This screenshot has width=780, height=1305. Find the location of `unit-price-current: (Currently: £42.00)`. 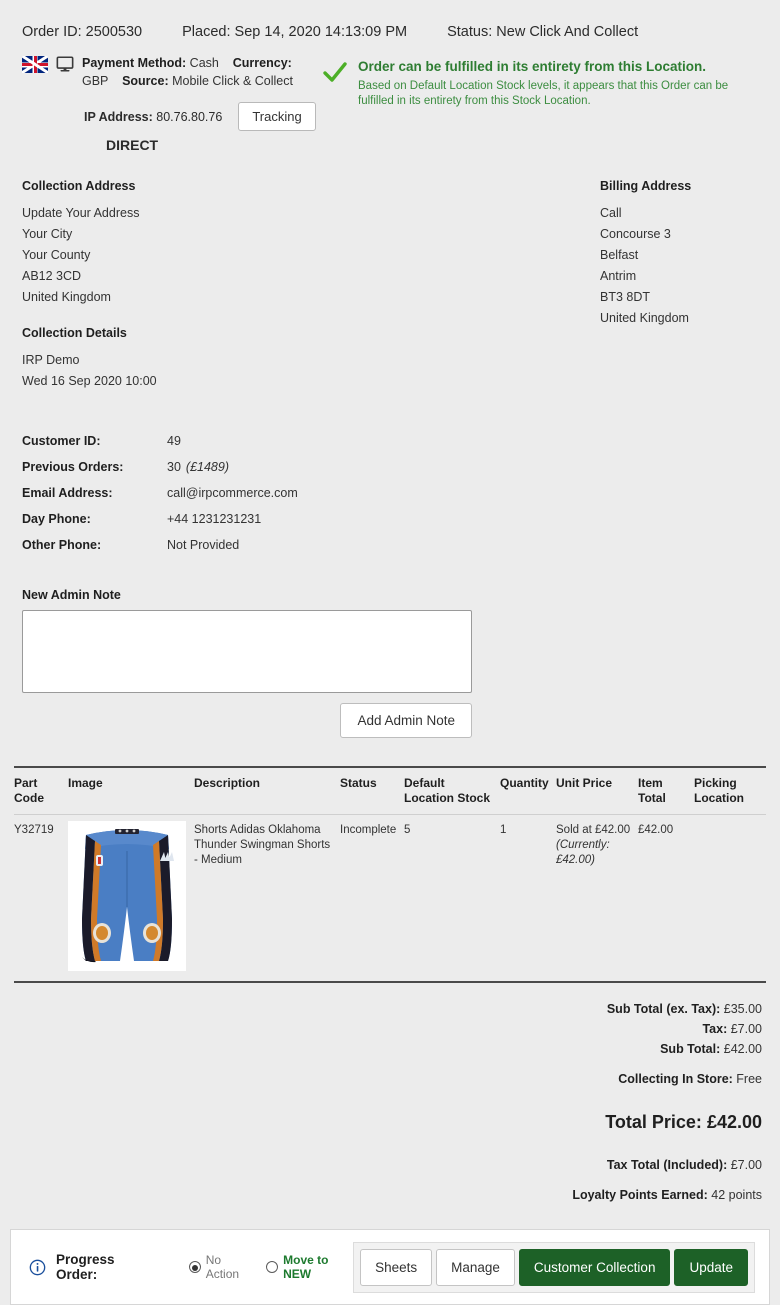

unit-price-current: (Currently: £42.00) is located at coordinates (583, 852).